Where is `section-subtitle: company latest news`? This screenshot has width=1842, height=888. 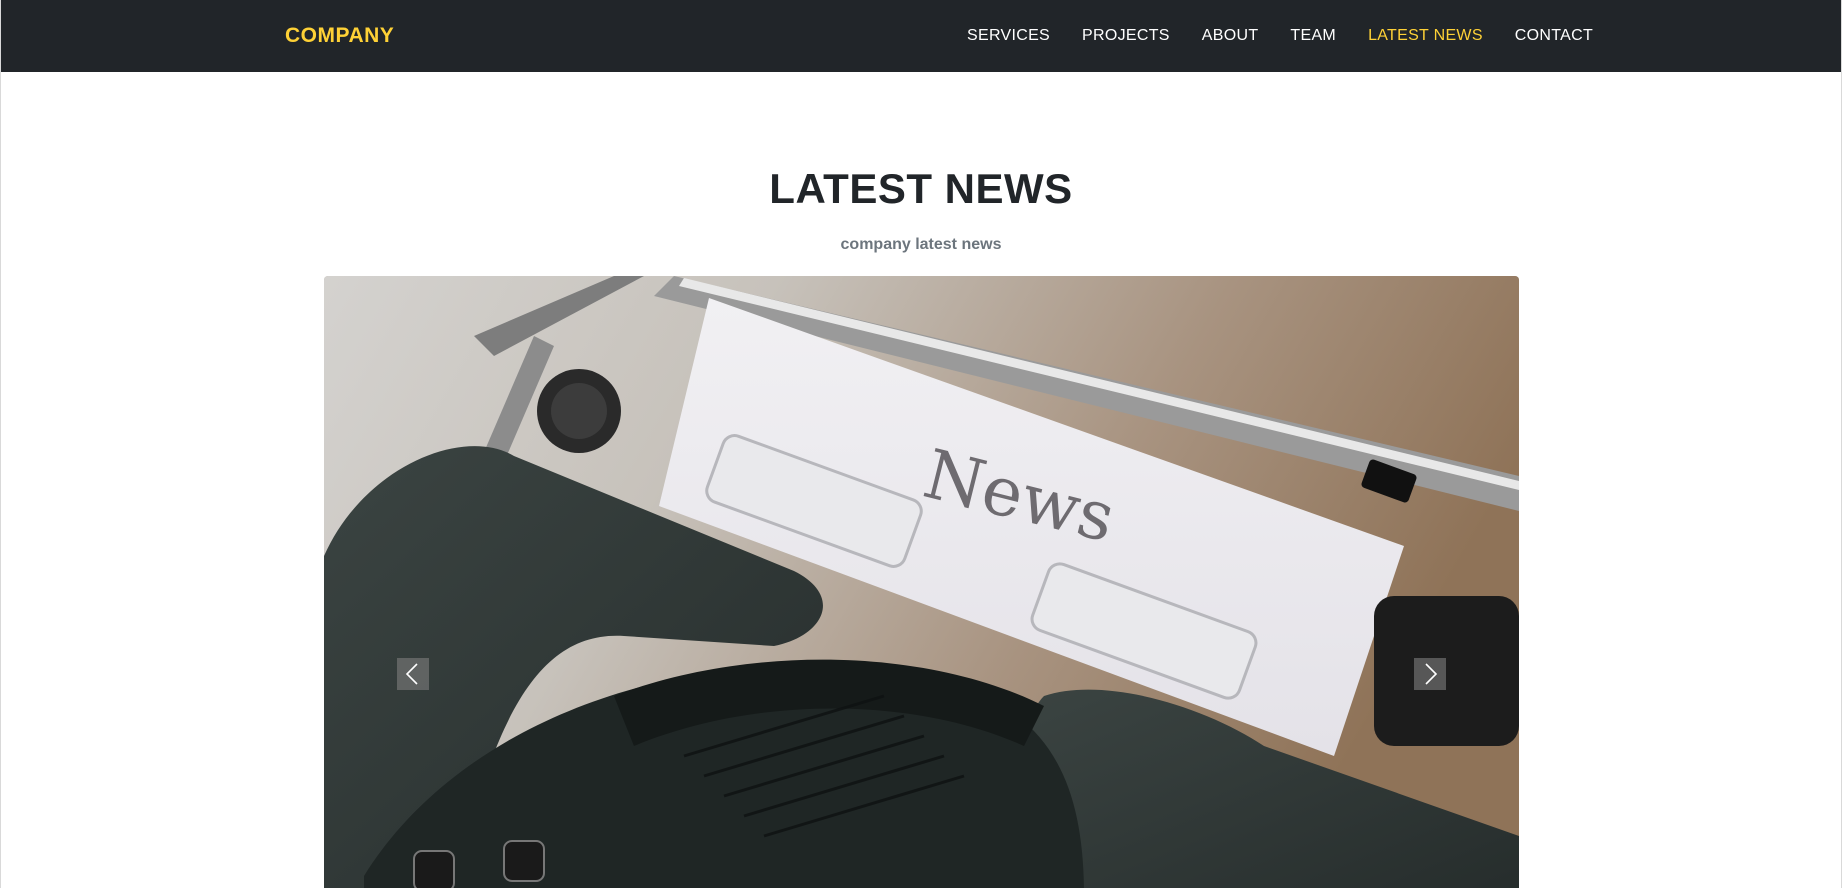 section-subtitle: company latest news is located at coordinates (921, 244).